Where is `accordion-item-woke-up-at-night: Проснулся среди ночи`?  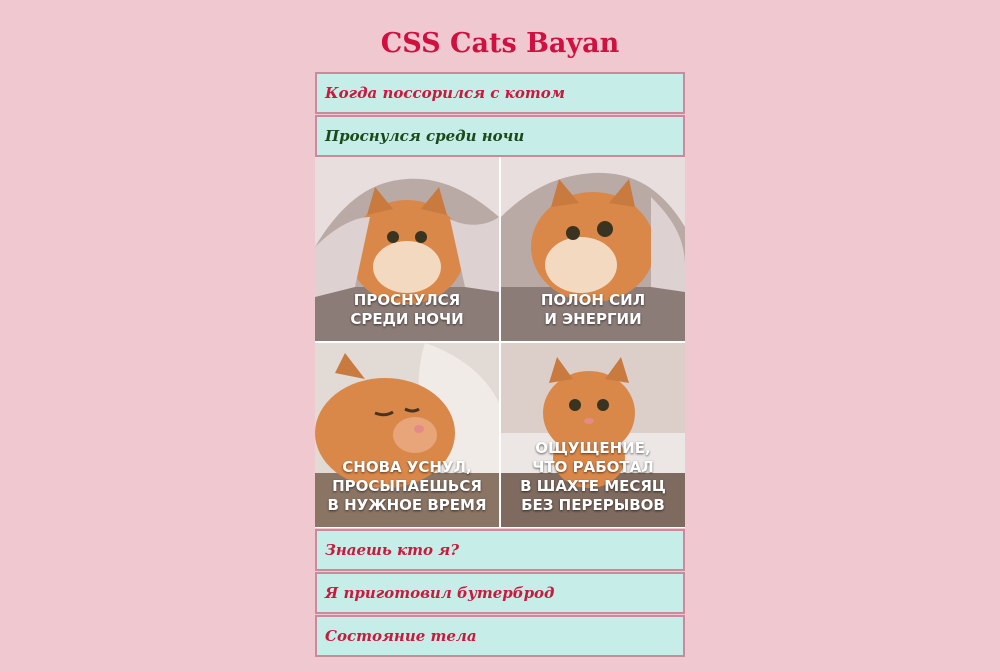 accordion-item-woke-up-at-night: Проснулся среди ночи is located at coordinates (500, 136).